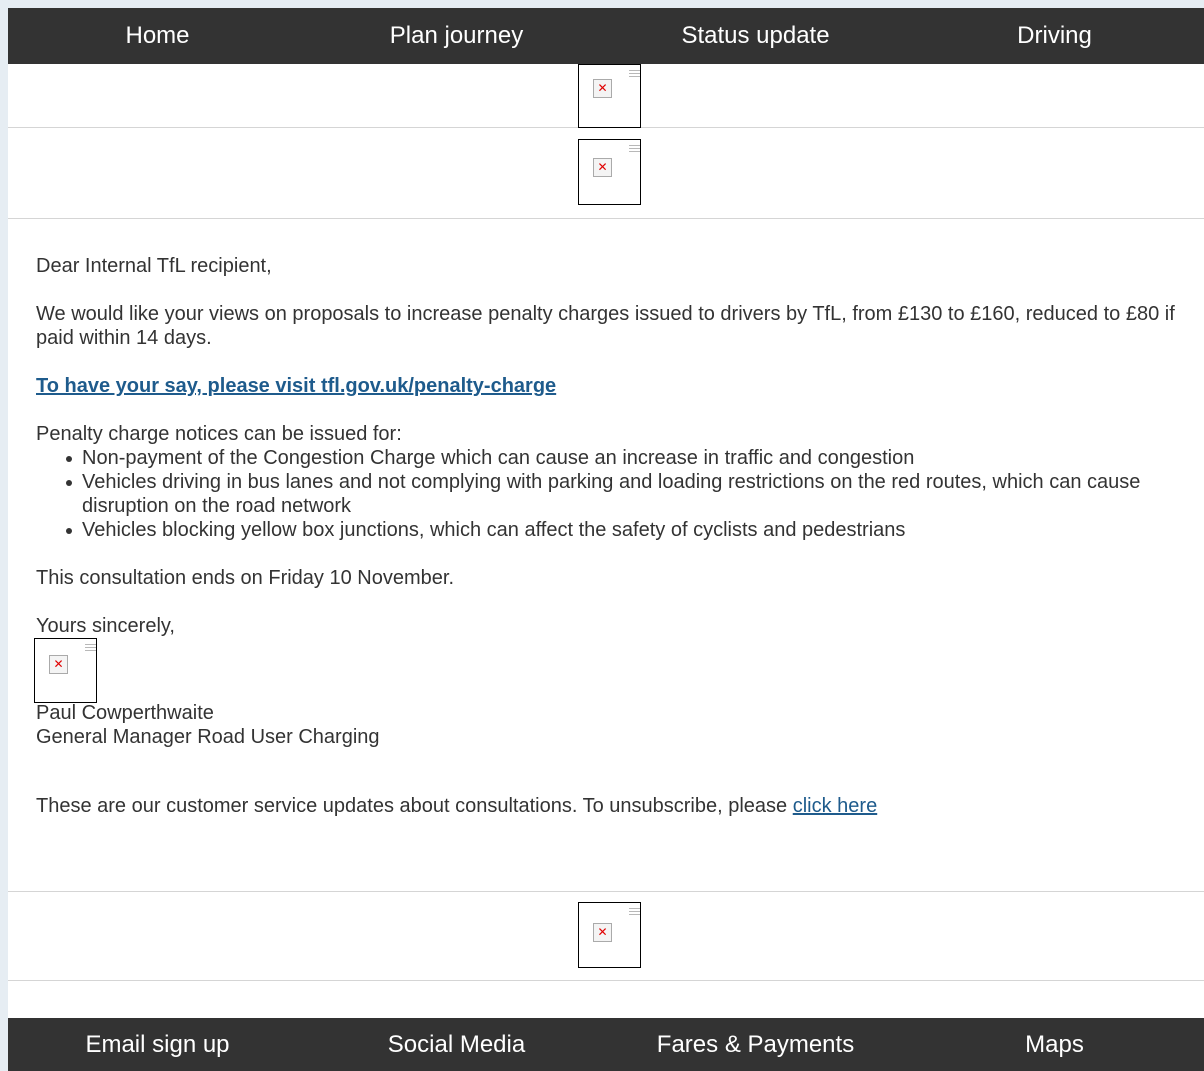  I want to click on footer-fares-payments-link: Fares & Payments, so click(755, 1043).